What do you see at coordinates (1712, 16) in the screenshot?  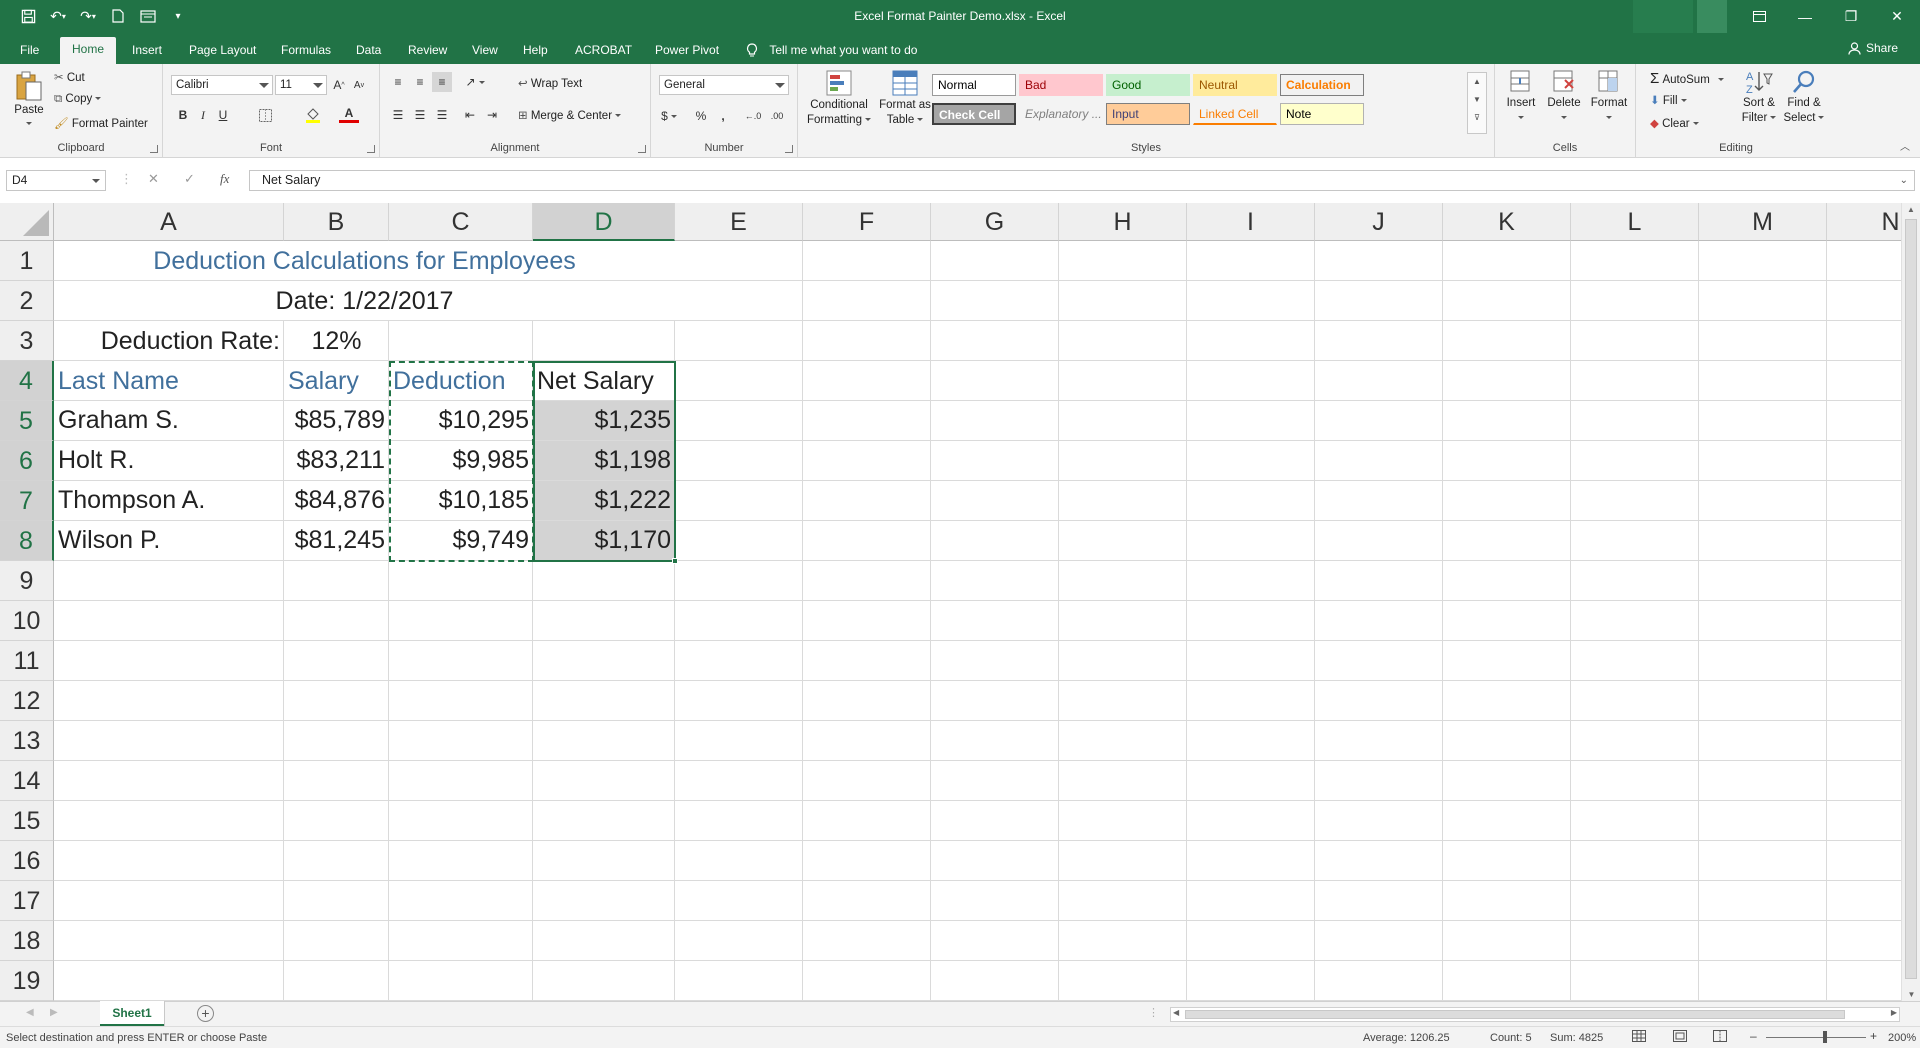 I see `account-avatar` at bounding box center [1712, 16].